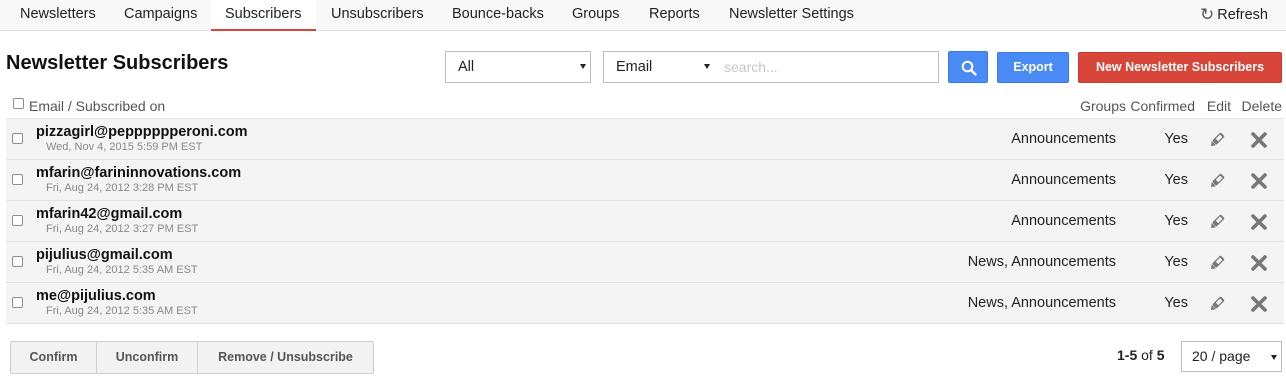 This screenshot has height=379, width=1286. What do you see at coordinates (58, 15) in the screenshot?
I see `tab-newsletters: Newsletters` at bounding box center [58, 15].